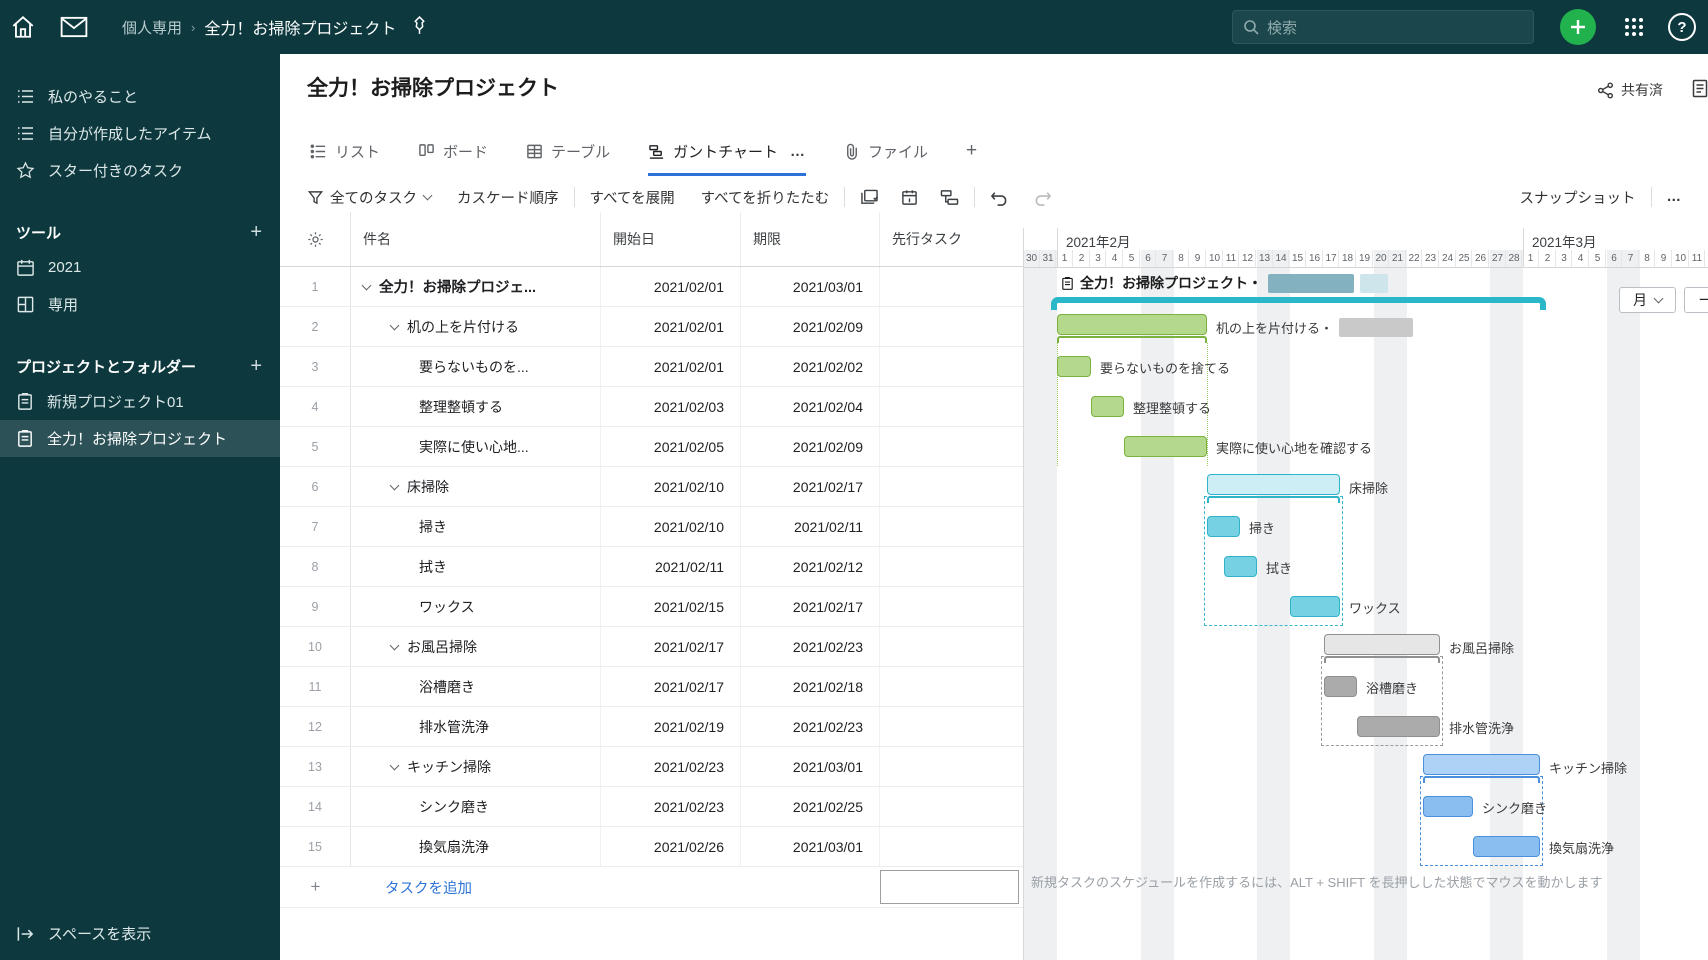 The height and width of the screenshot is (960, 1708). Describe the element at coordinates (949, 197) in the screenshot. I see `dependencies-icon` at that location.